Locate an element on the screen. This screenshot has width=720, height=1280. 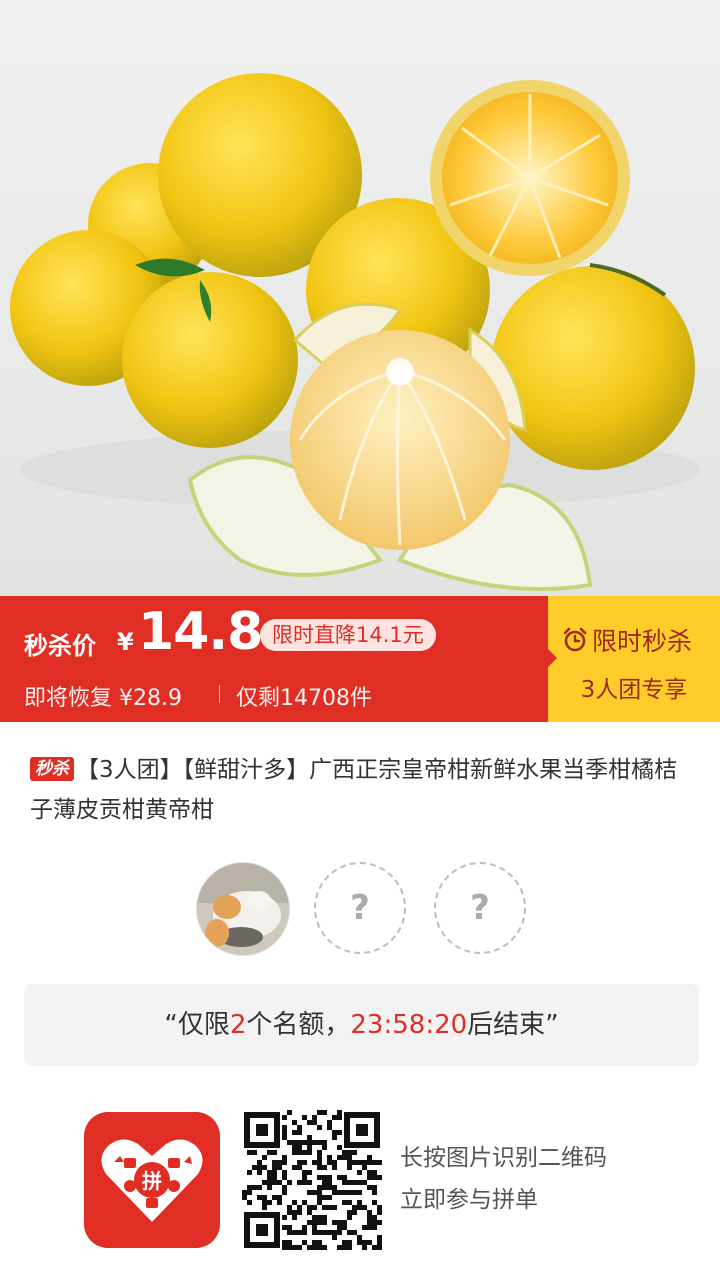
quota-countdown: “仅限2个名额，23:58:20后结束” is located at coordinates (361, 1025).